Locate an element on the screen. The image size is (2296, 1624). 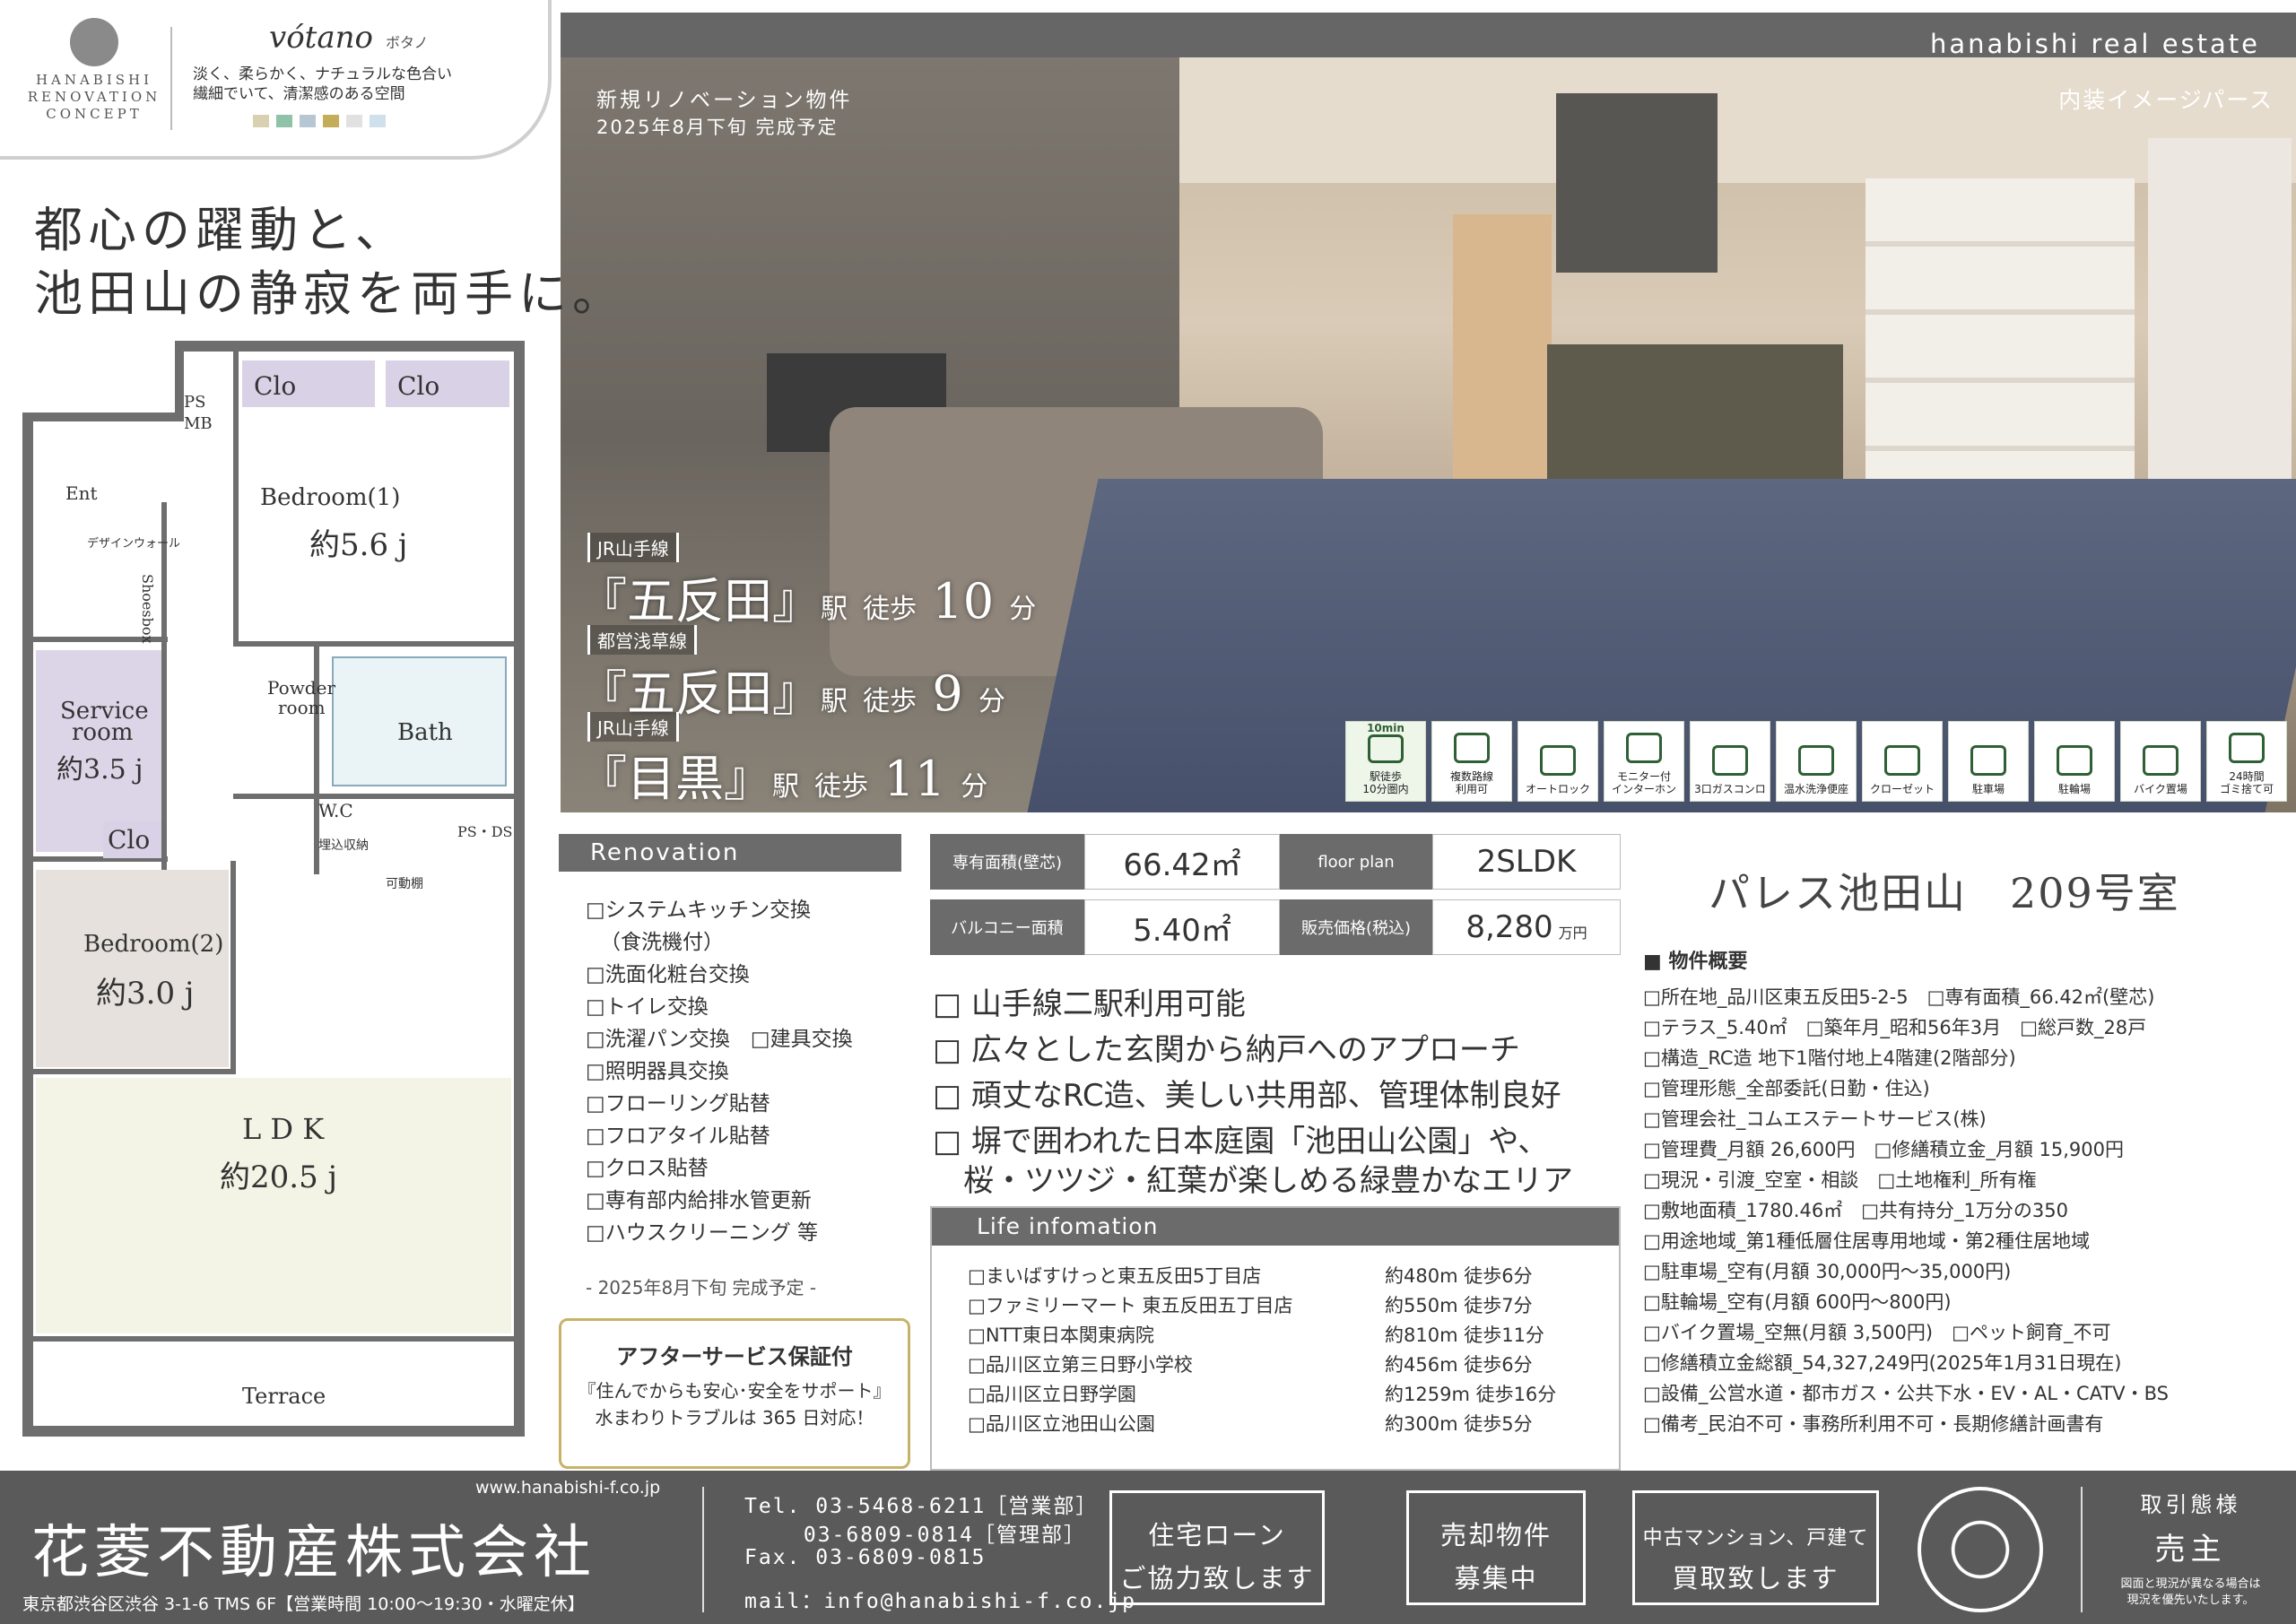
concept-logo-line: HANABISHI is located at coordinates (94, 80).